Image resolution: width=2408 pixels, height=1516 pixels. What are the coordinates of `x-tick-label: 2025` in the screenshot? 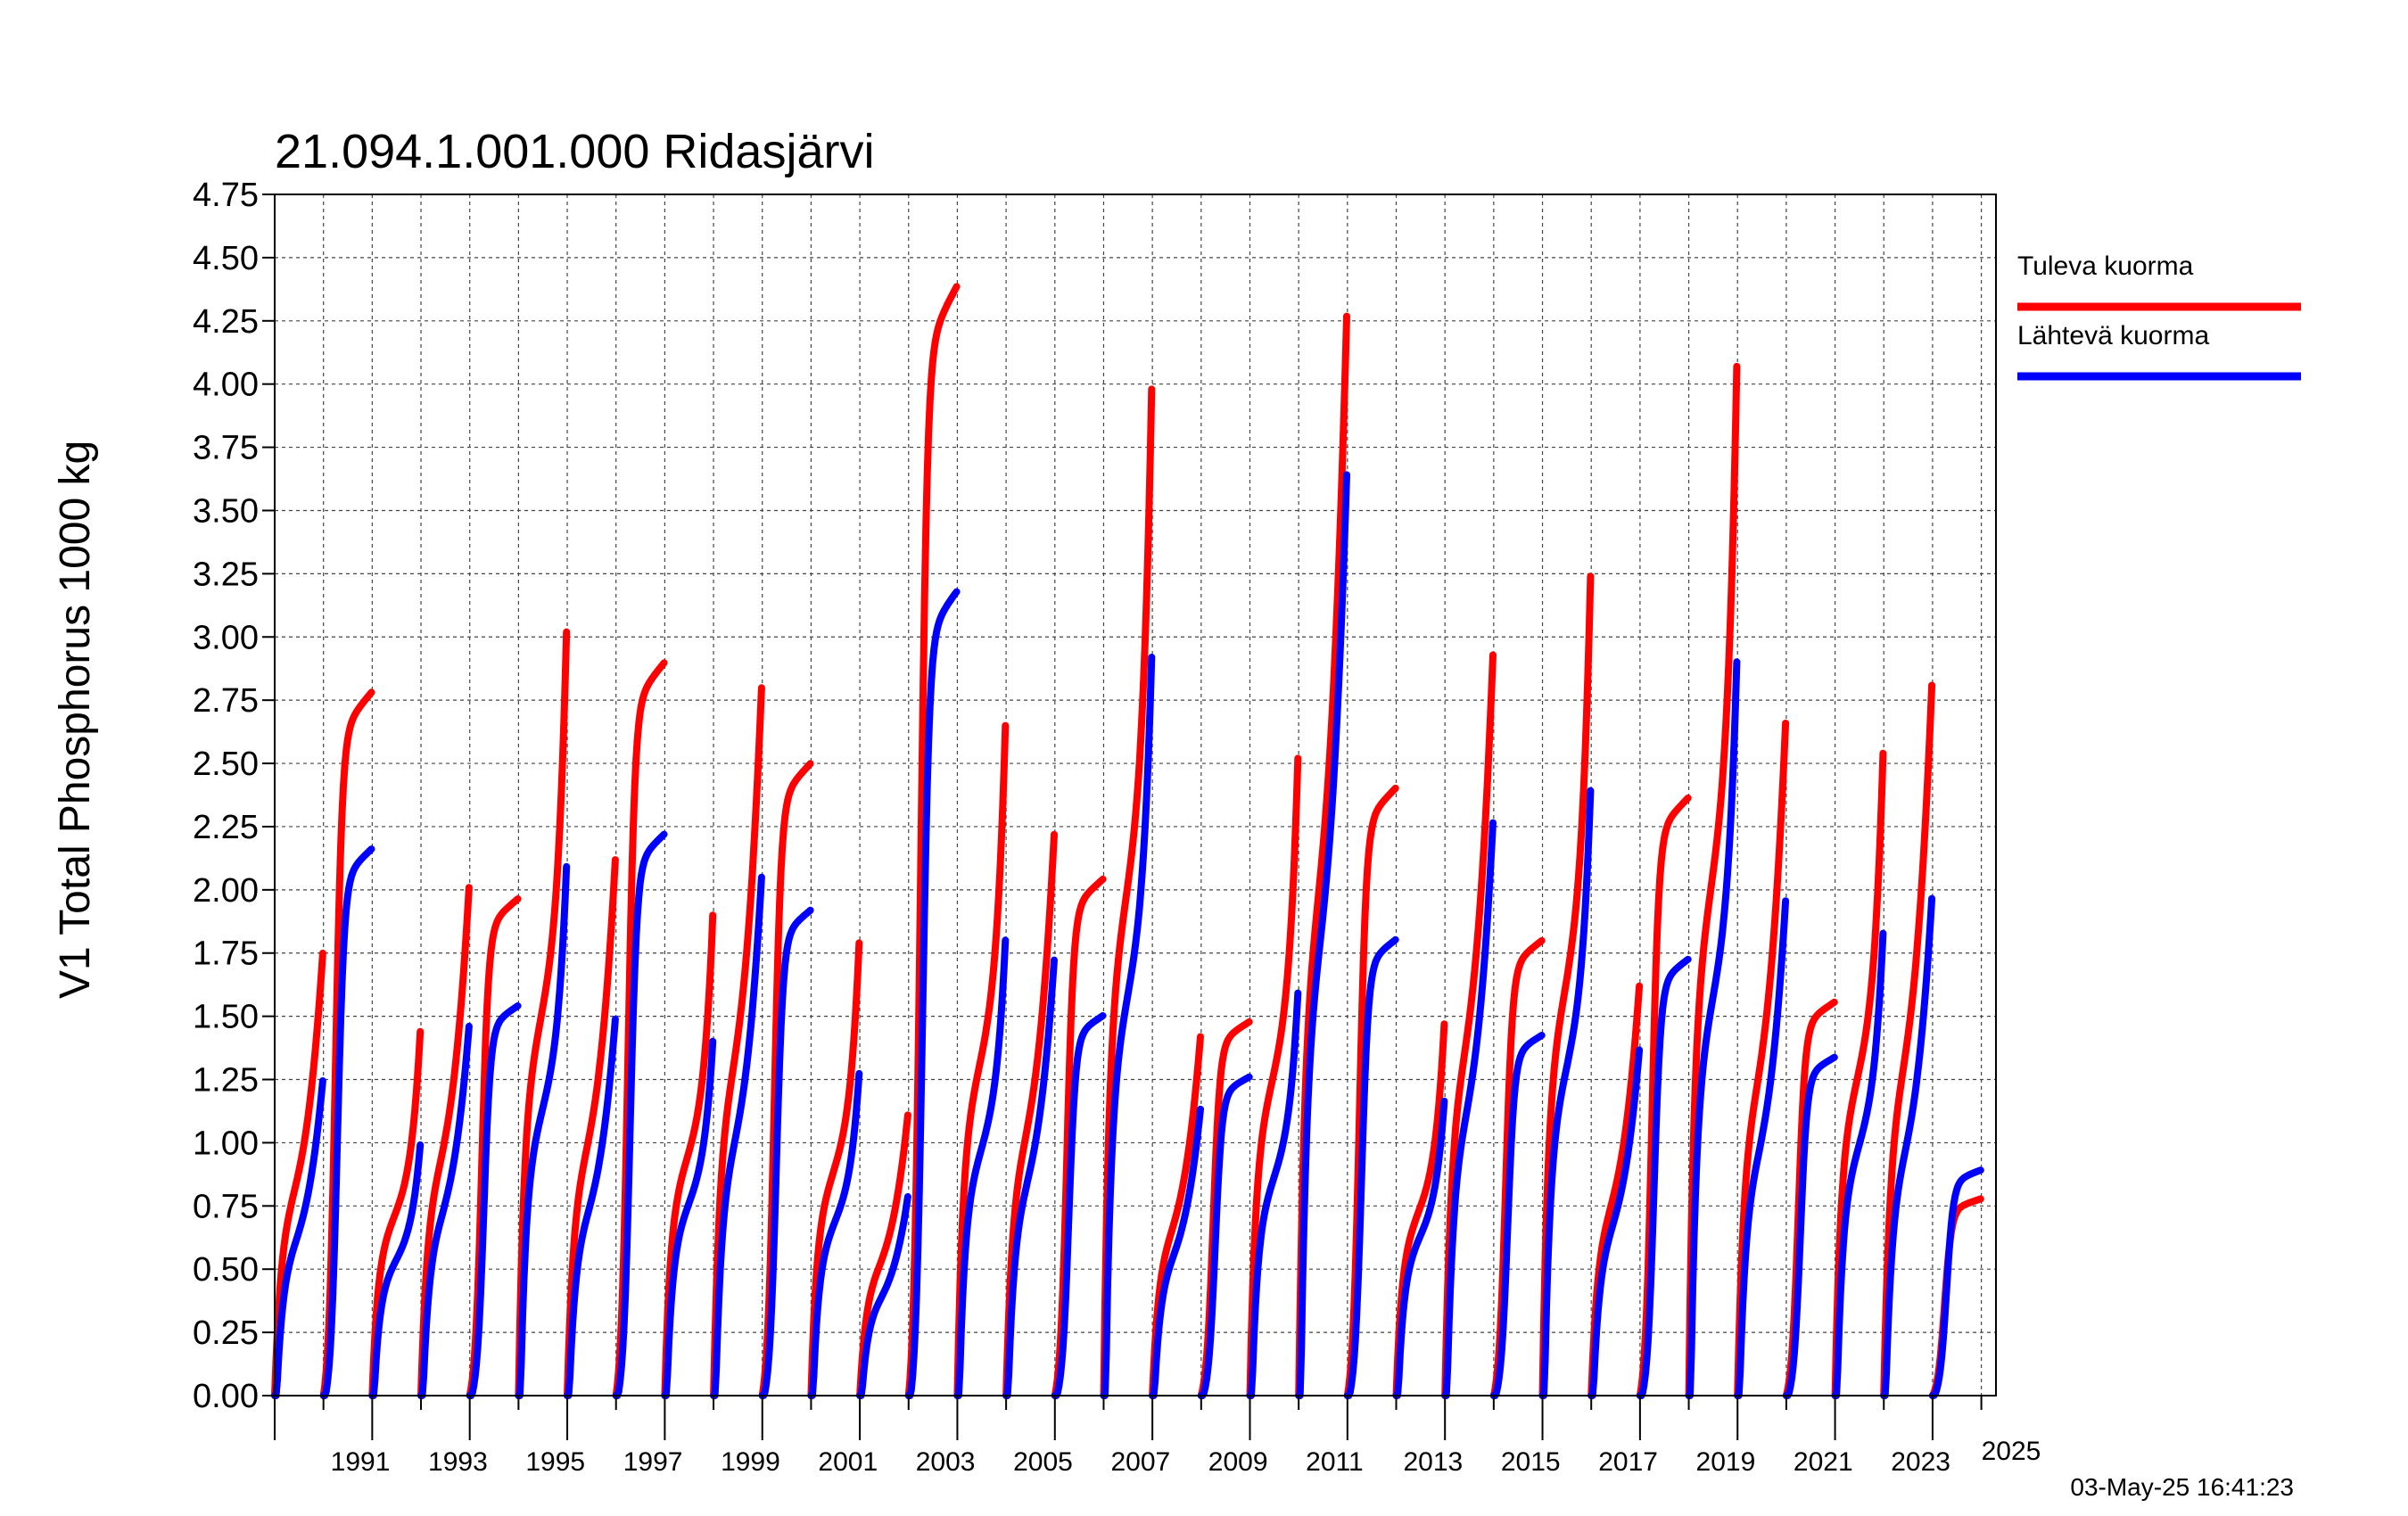 It's located at (2011, 1451).